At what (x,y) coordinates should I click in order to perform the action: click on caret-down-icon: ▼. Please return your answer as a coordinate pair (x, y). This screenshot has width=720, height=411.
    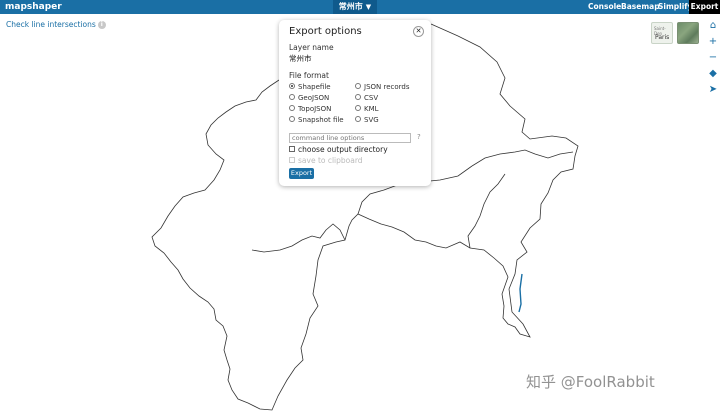
    Looking at the image, I should click on (368, 7).